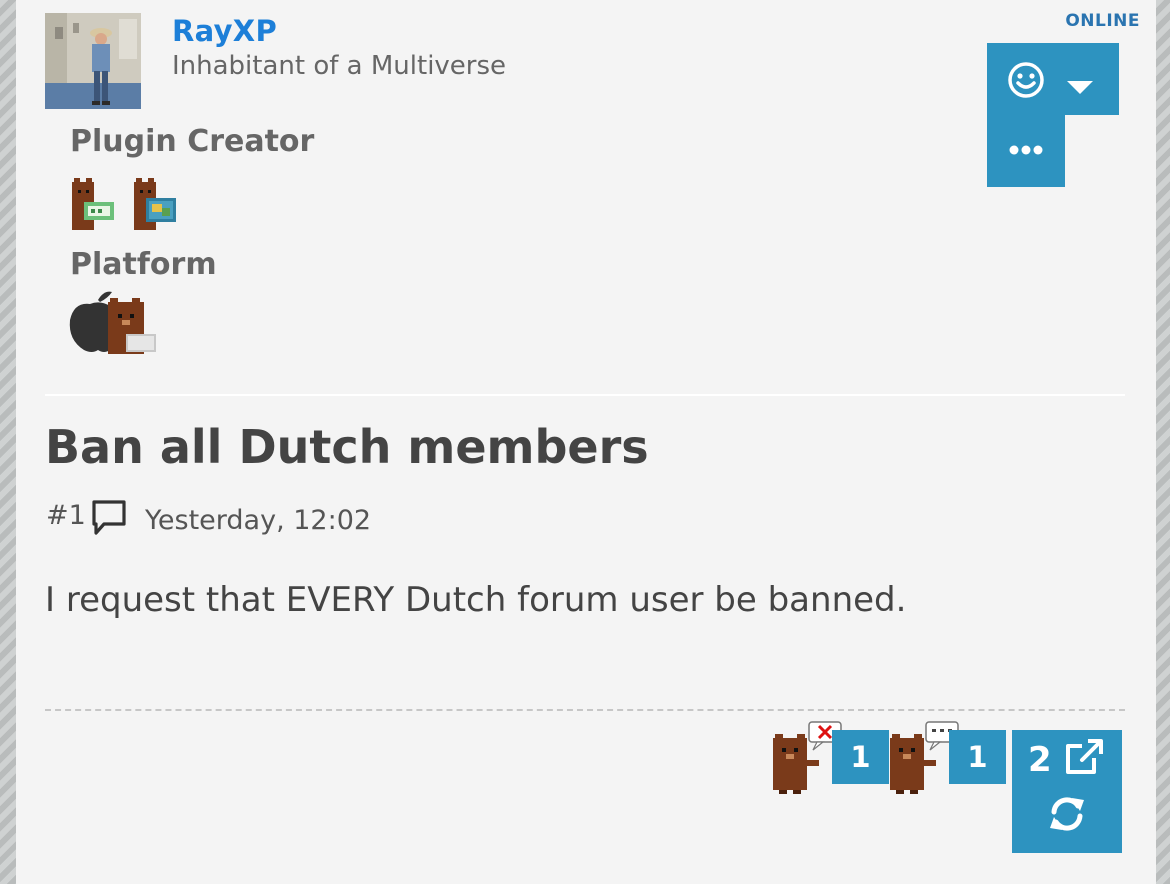 Image resolution: width=1170 pixels, height=884 pixels. What do you see at coordinates (1080, 87) in the screenshot?
I see `caret-down-icon` at bounding box center [1080, 87].